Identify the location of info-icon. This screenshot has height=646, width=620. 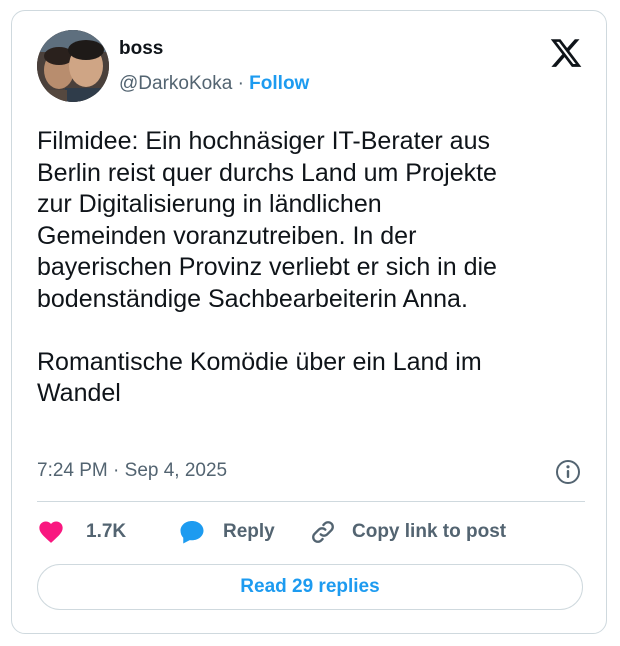
(568, 472).